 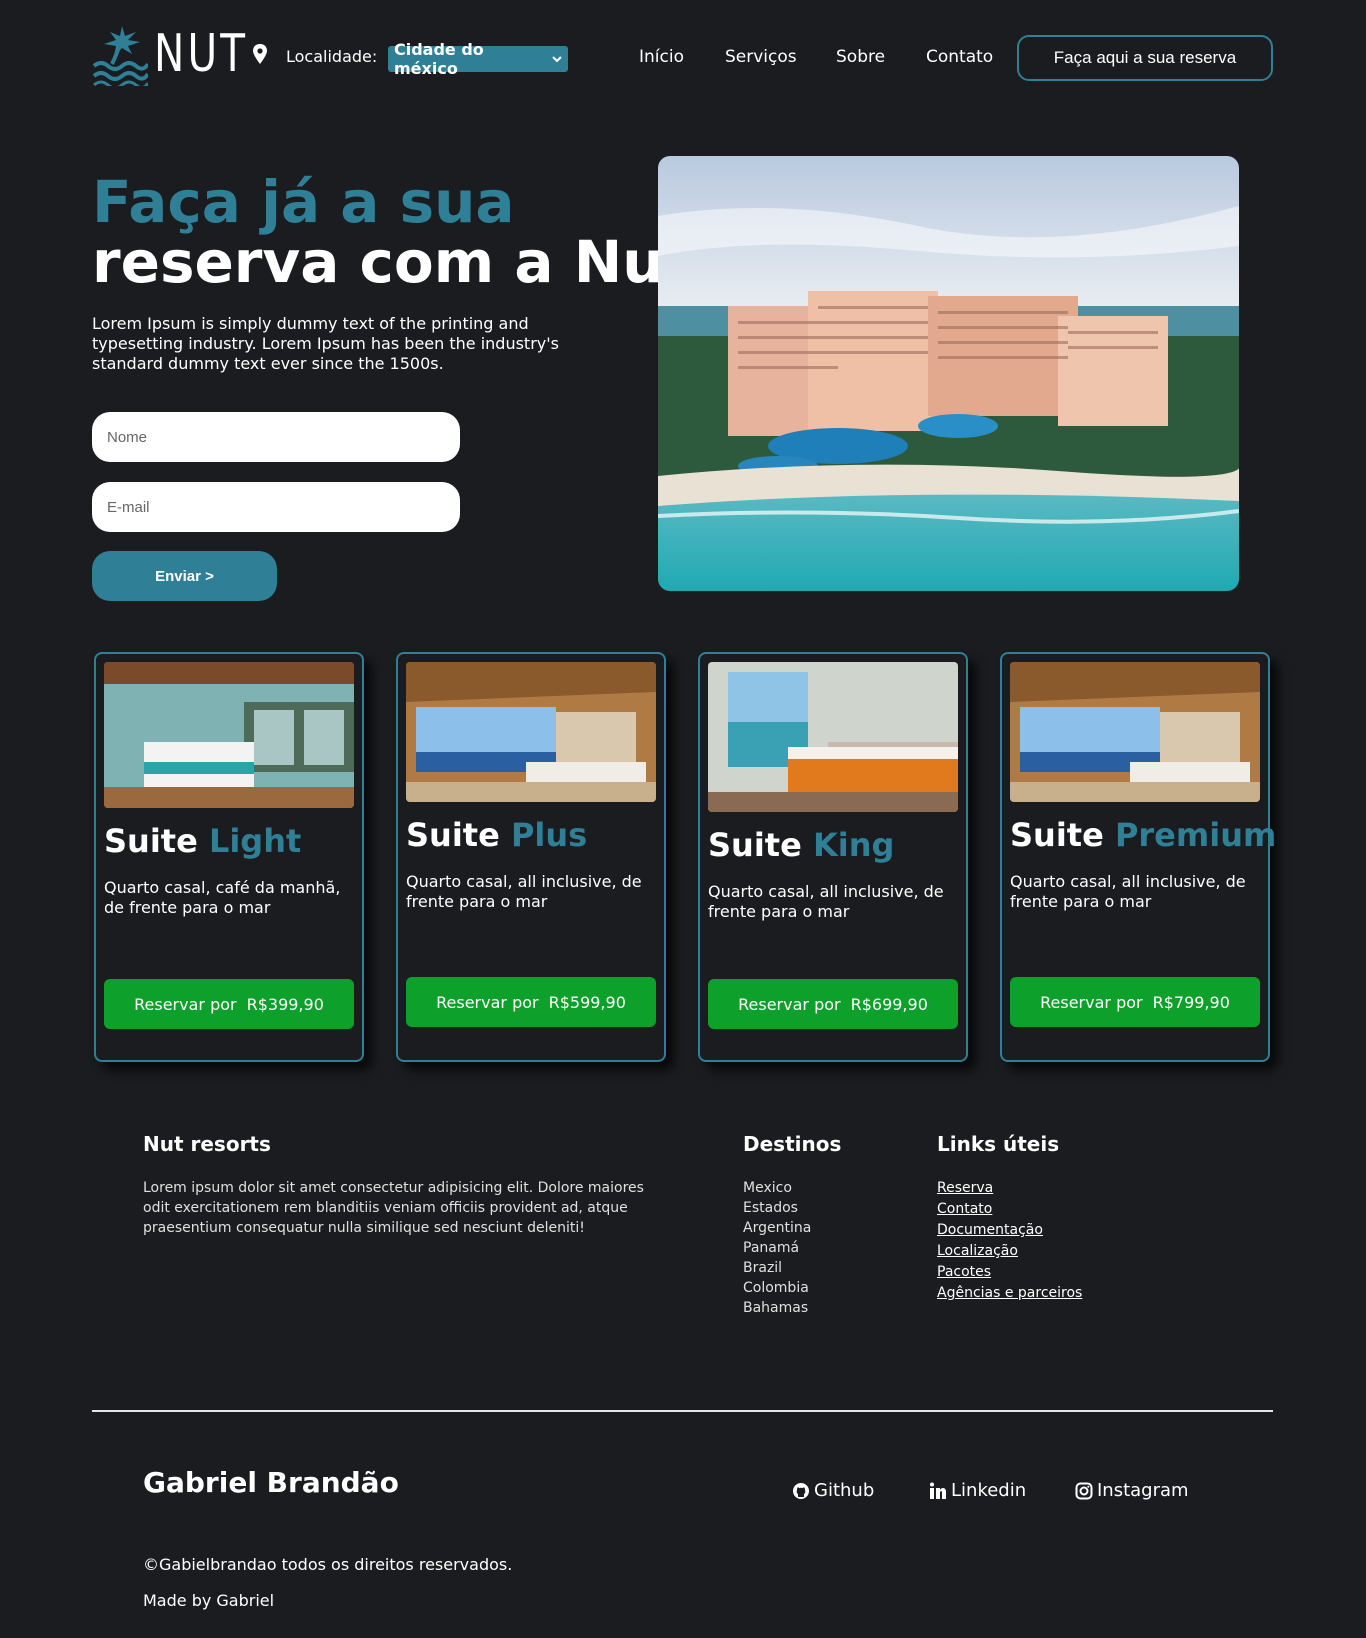 What do you see at coordinates (761, 57) in the screenshot?
I see `nav-servicos: Serviços` at bounding box center [761, 57].